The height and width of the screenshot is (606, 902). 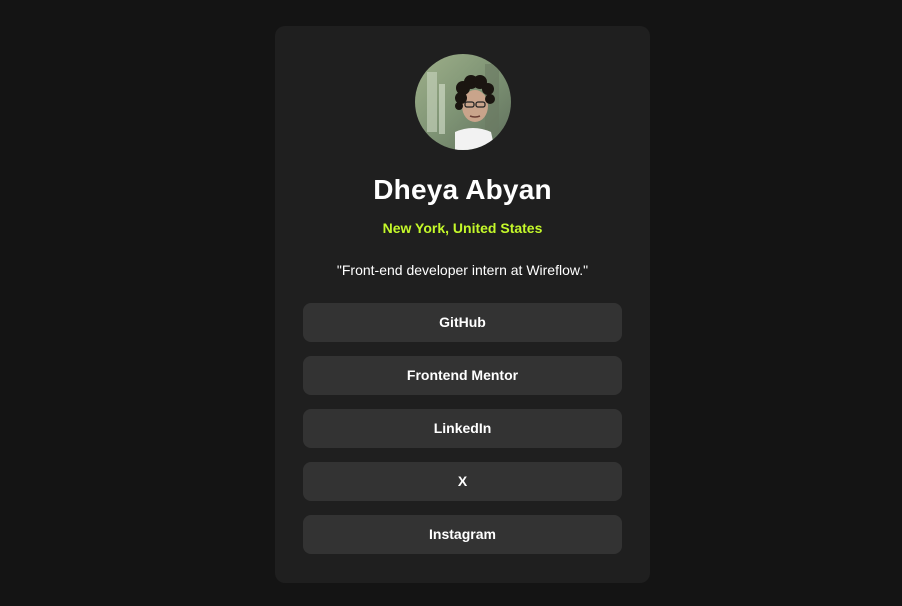 What do you see at coordinates (462, 322) in the screenshot?
I see `github-link-button: GitHub` at bounding box center [462, 322].